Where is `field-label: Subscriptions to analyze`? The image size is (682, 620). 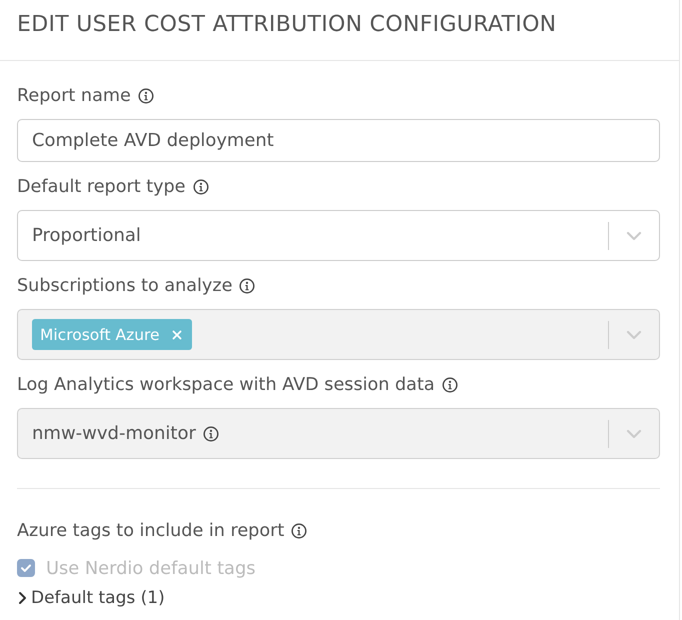 field-label: Subscriptions to analyze is located at coordinates (124, 286).